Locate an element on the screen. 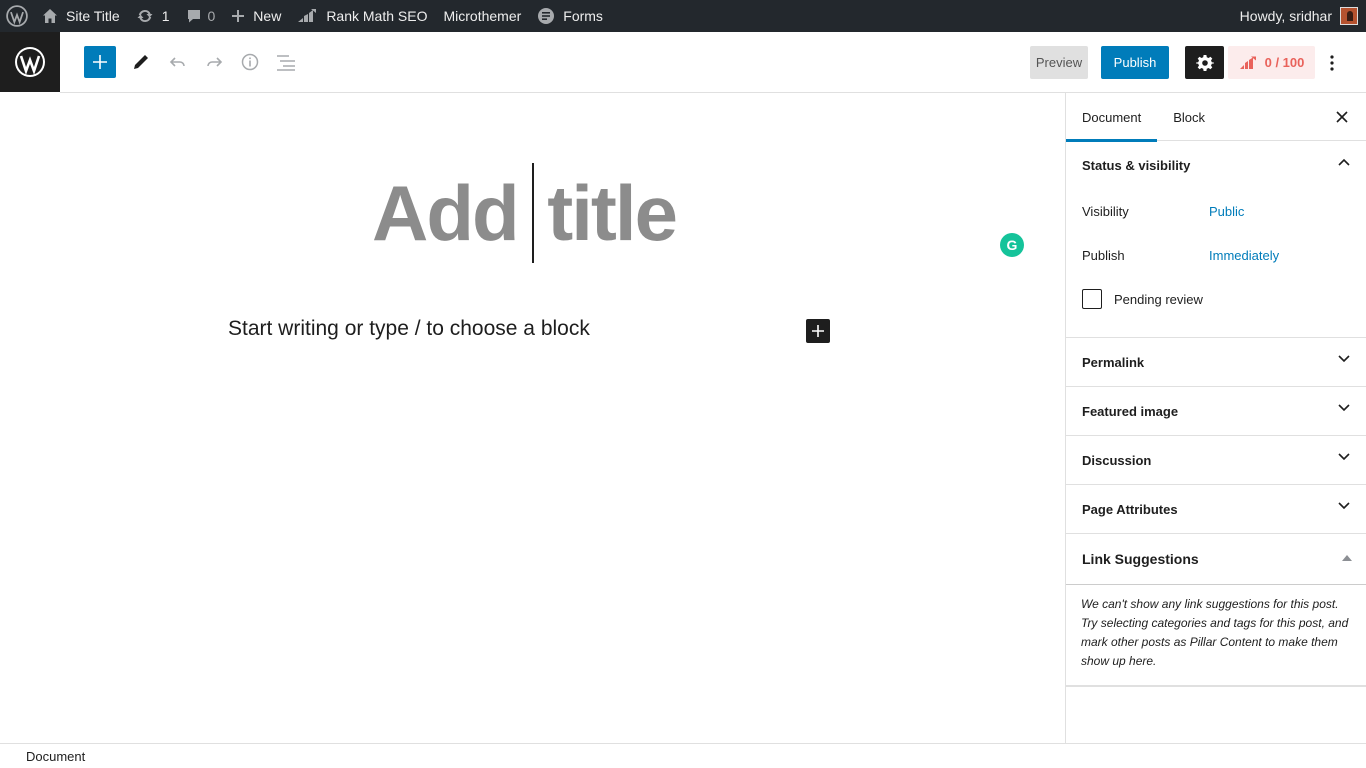 This screenshot has width=1366, height=768. gear-icon is located at coordinates (1204, 62).